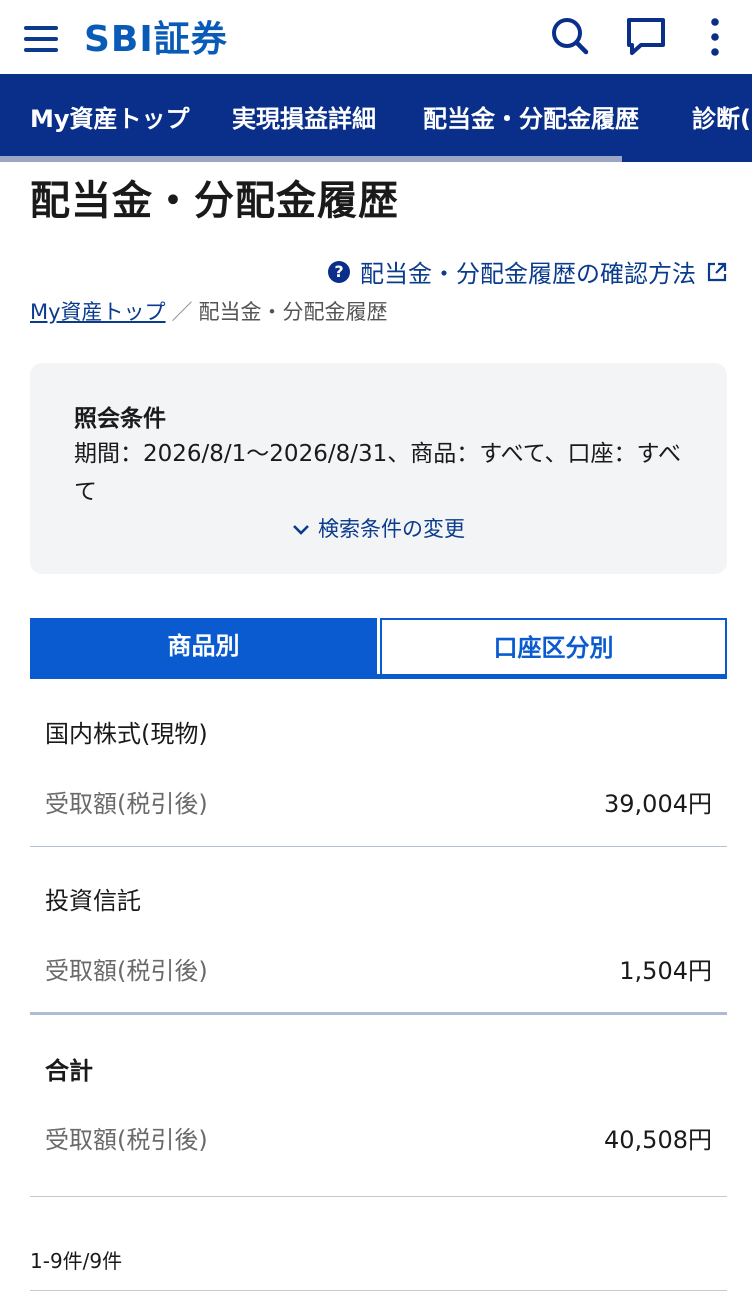  I want to click on nav-tab-my-assets-top: My資産トップ, so click(110, 118).